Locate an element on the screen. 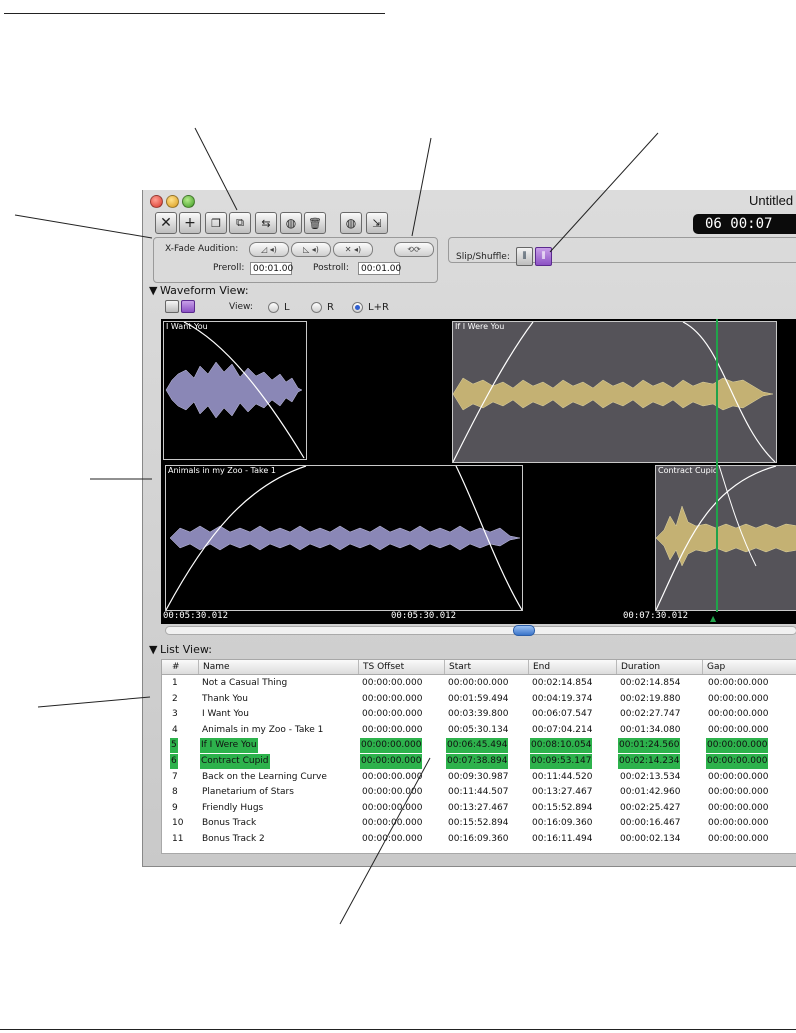  preroll-label: Preroll: is located at coordinates (229, 268).